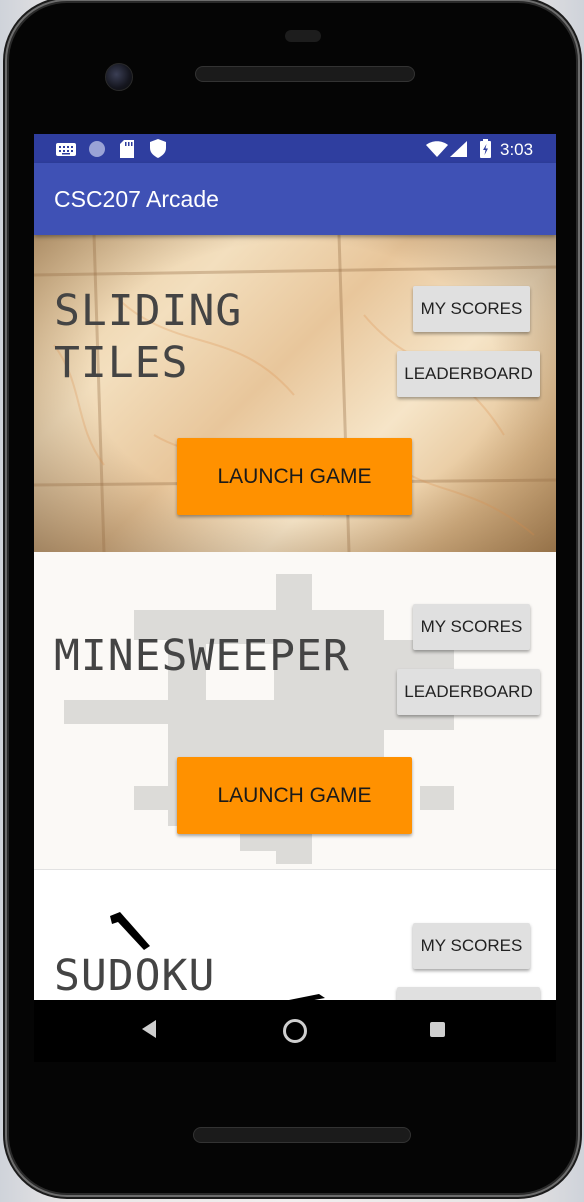 Image resolution: width=584 pixels, height=1202 pixels. I want to click on navigation-bar, so click(295, 1031).